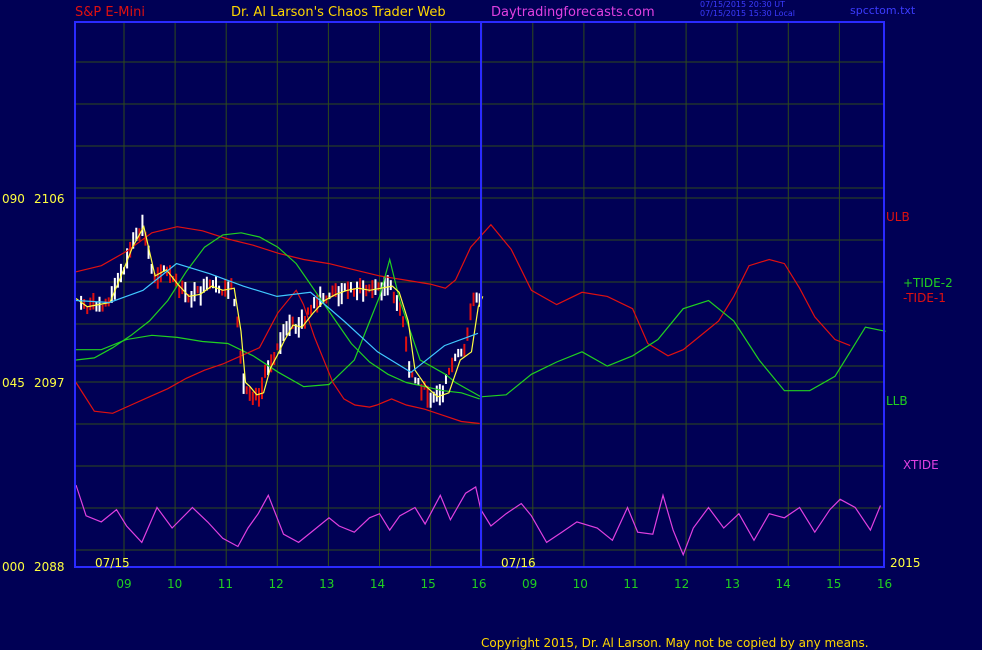 The width and height of the screenshot is (982, 650). Describe the element at coordinates (13, 199) in the screenshot. I see `left-axis-label: 090` at that location.